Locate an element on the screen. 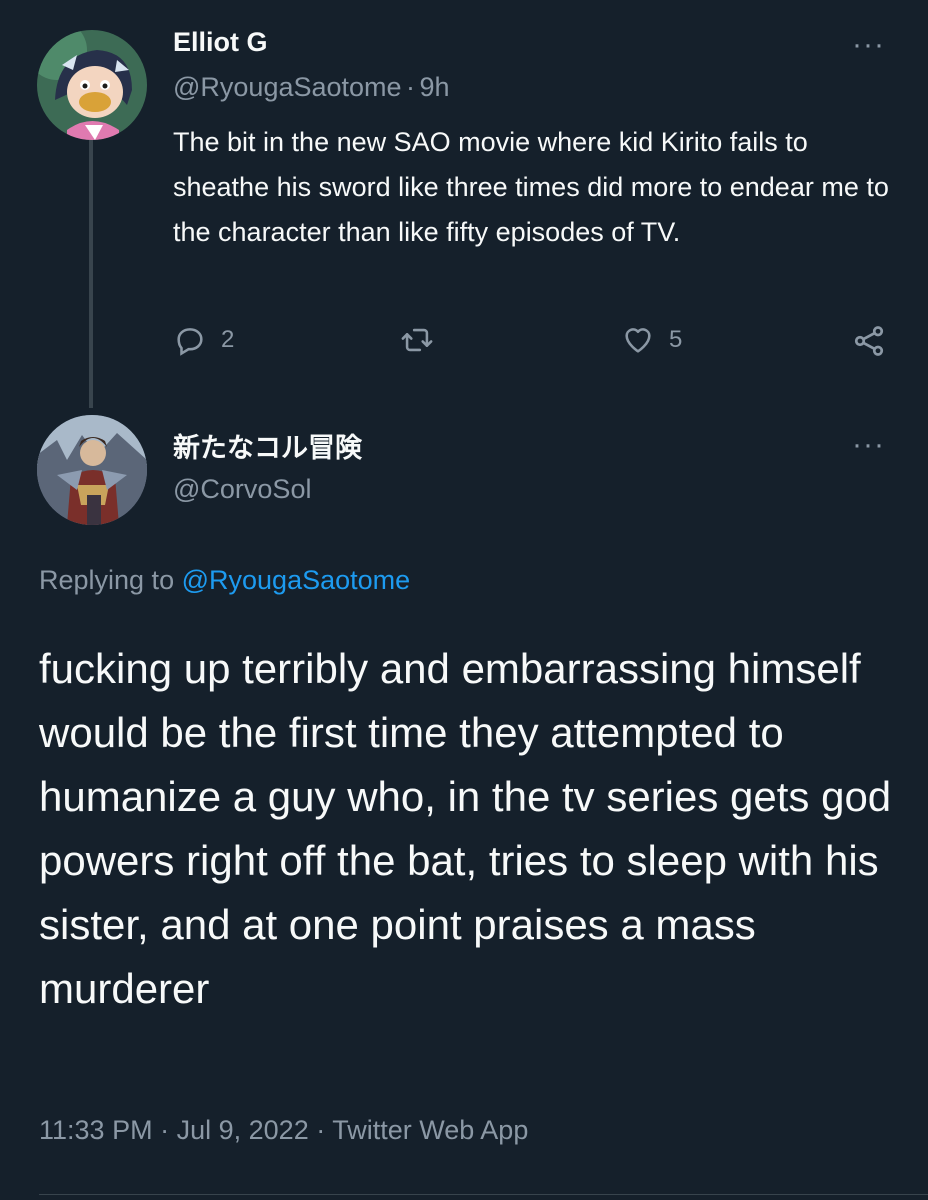 The image size is (928, 1200). display-name: Elliot G is located at coordinates (220, 42).